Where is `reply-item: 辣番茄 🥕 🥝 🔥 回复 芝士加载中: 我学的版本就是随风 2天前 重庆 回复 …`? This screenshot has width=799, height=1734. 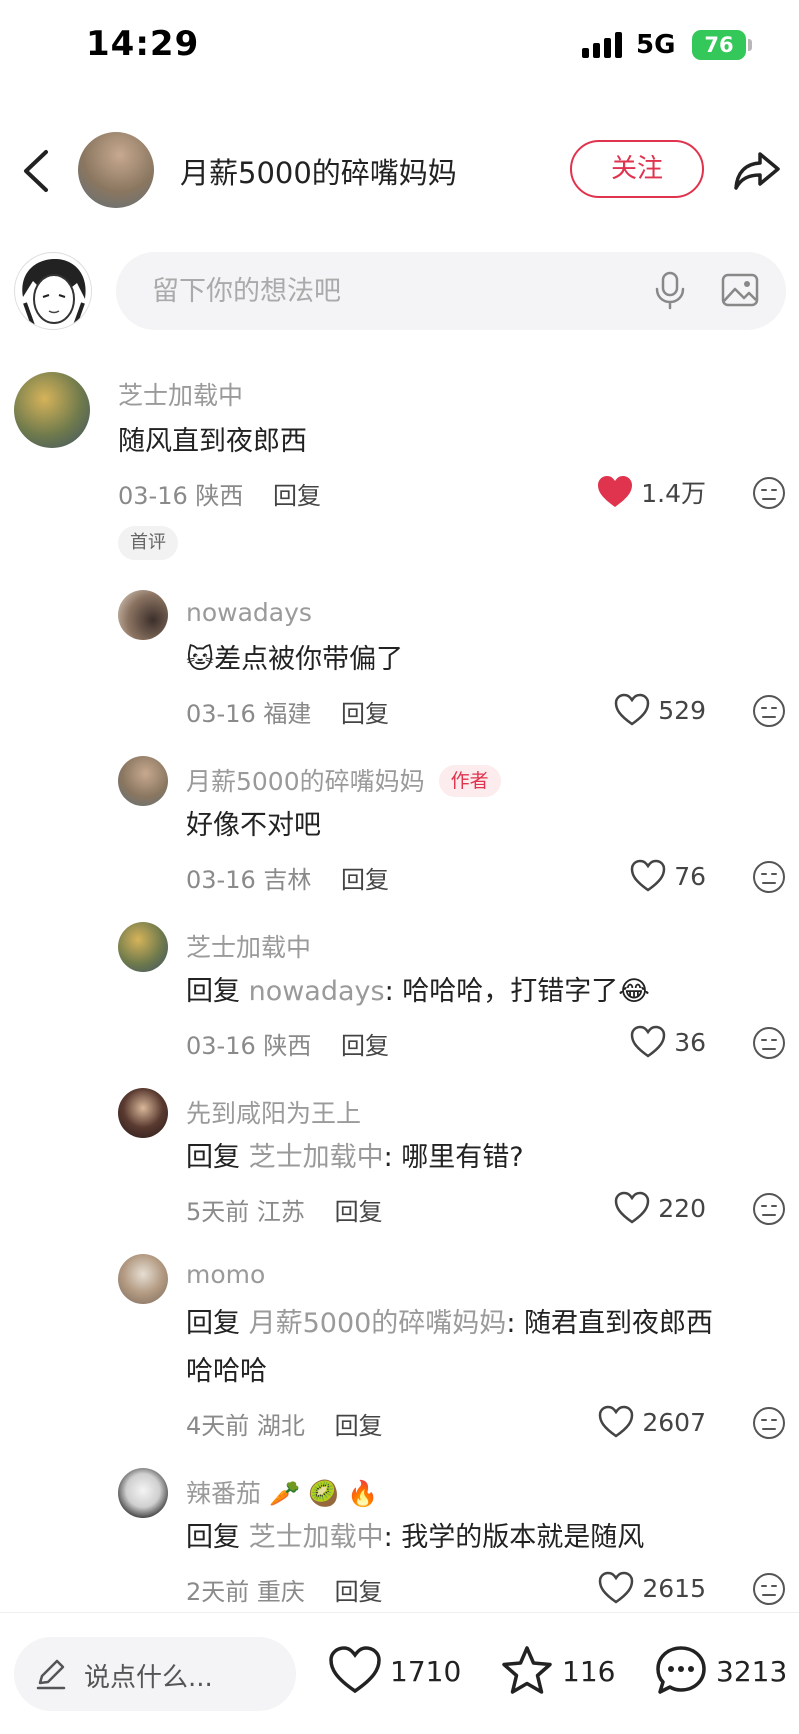 reply-item: 辣番茄 🥕 🥝 🔥 回复 芝士加载中: 我学的版本就是随风 2天前 重庆 回复 … is located at coordinates (399, 1540).